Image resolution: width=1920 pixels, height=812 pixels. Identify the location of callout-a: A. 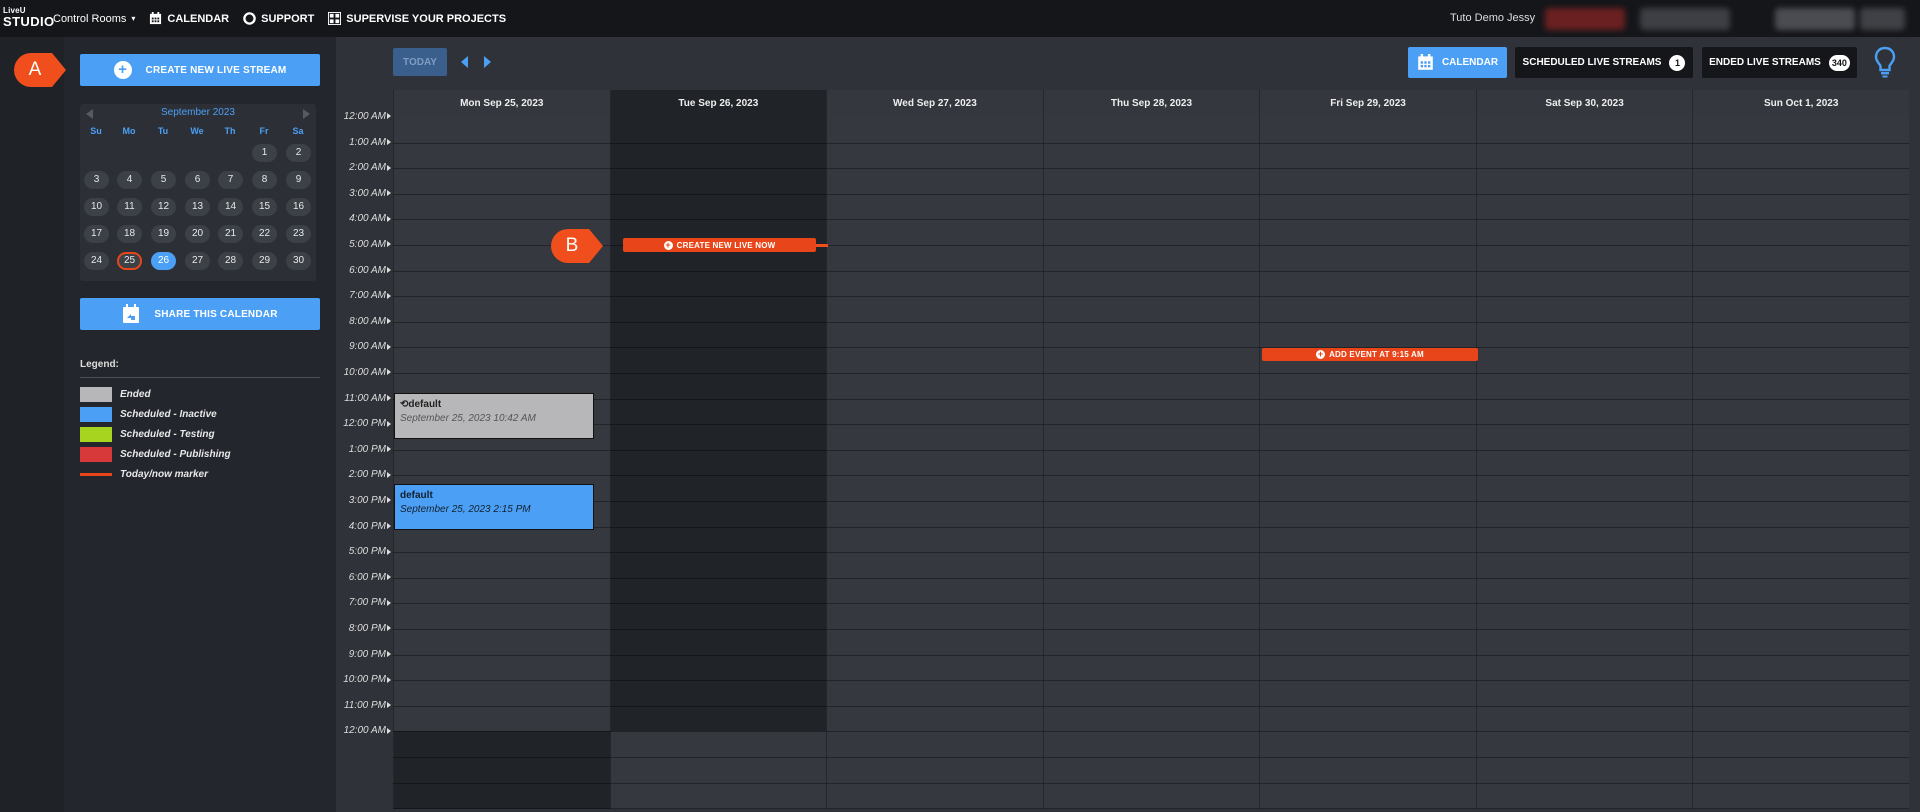
(40, 70).